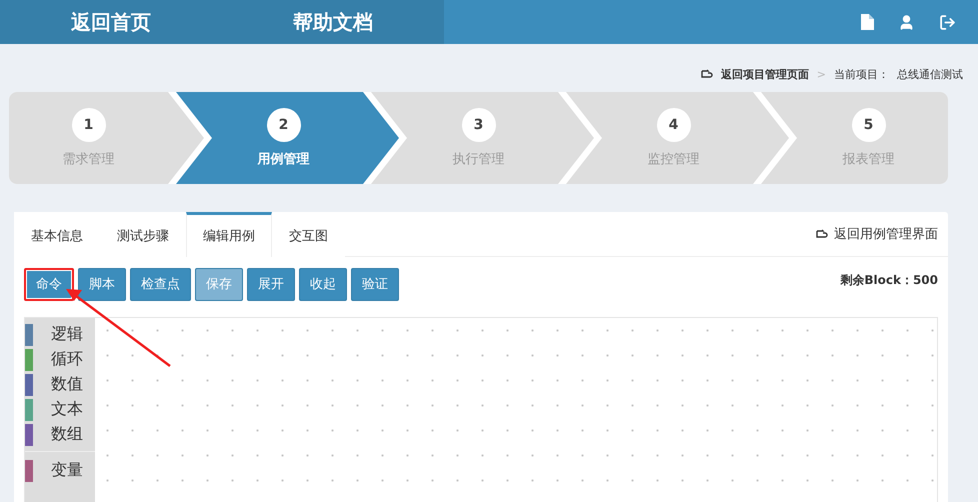  I want to click on toolbar-button: 检查点, so click(160, 284).